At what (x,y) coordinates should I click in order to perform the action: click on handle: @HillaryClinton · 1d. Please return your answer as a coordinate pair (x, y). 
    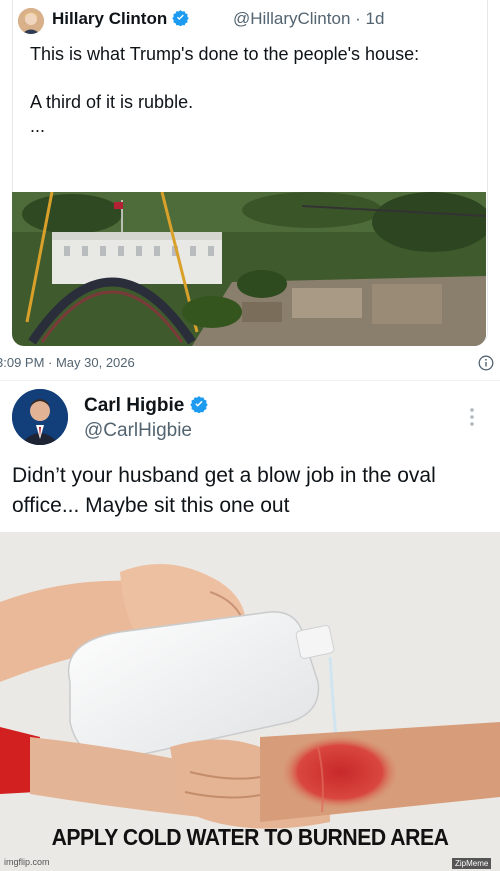
    Looking at the image, I should click on (308, 19).